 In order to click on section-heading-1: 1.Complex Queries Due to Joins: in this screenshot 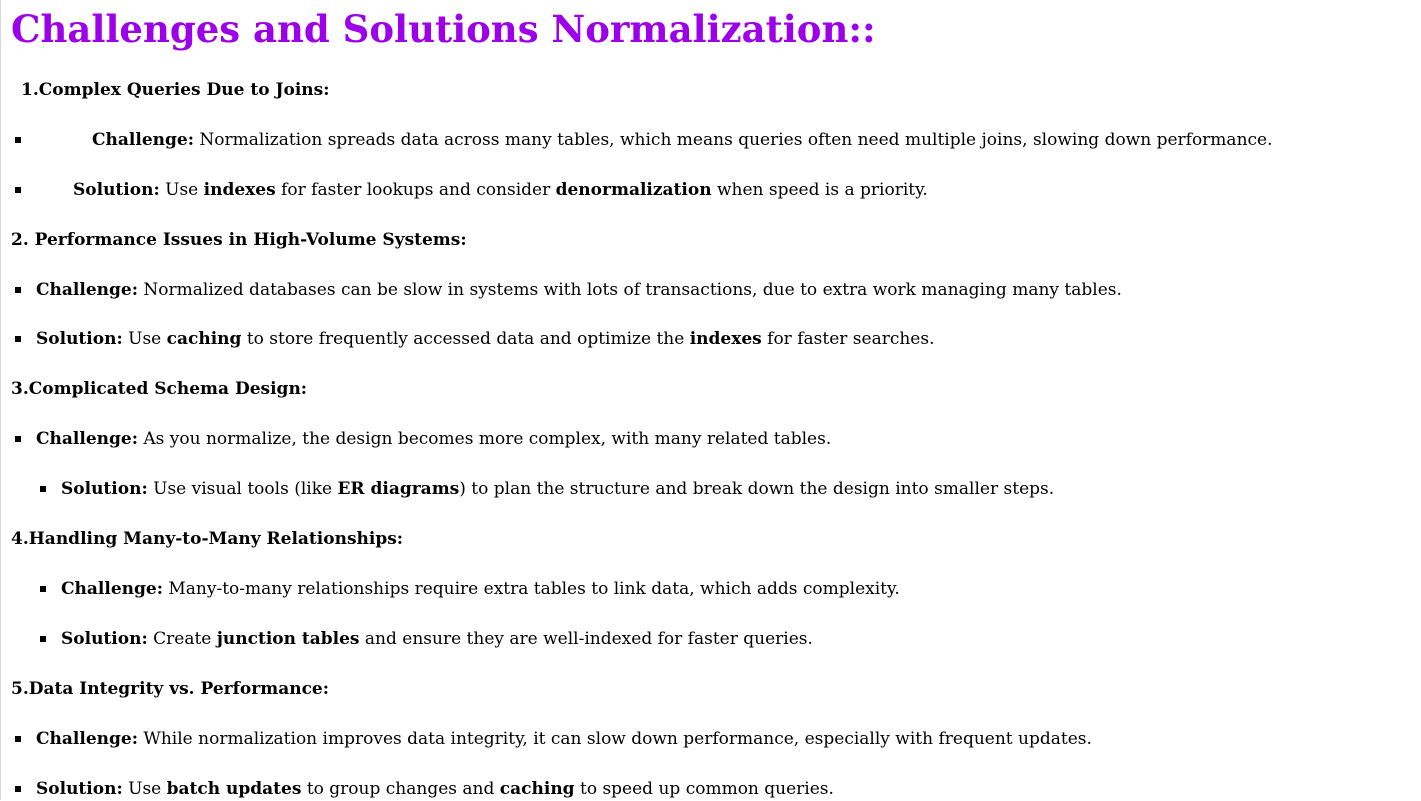, I will do `click(175, 90)`.